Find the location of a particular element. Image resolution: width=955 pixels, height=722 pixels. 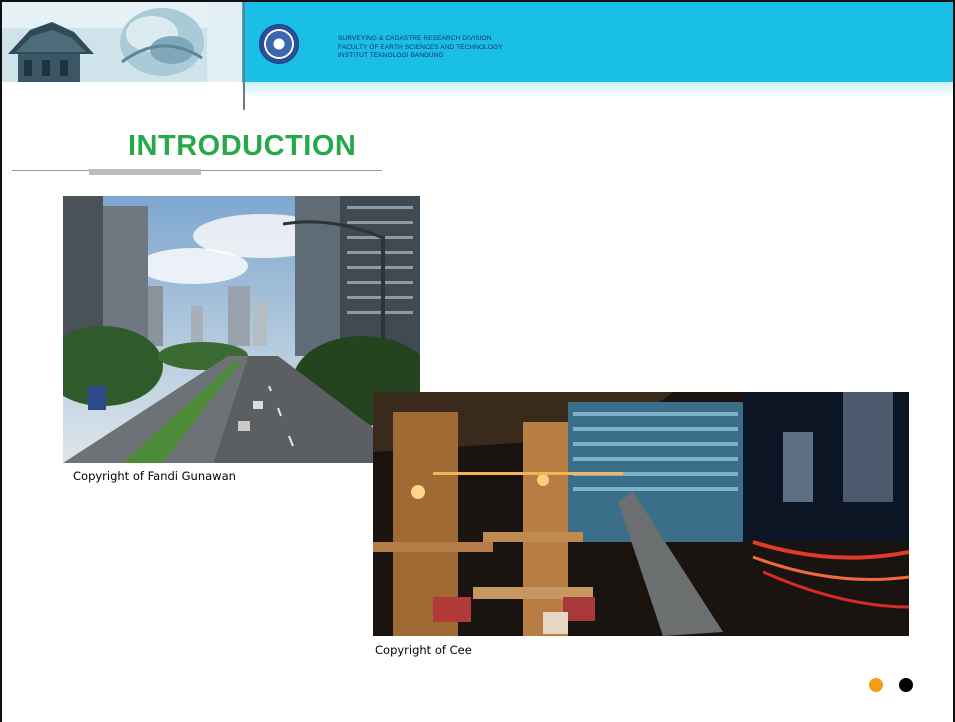

header-divider is located at coordinates (244, 56).